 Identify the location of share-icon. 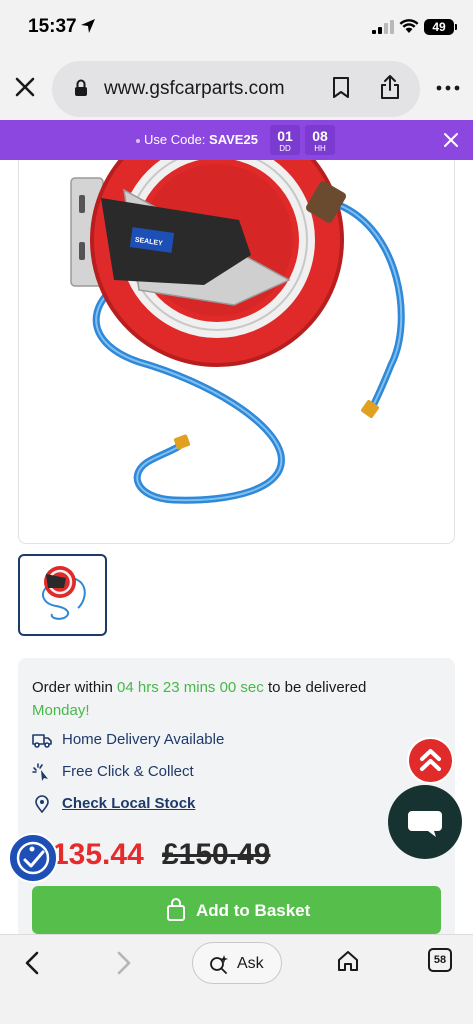
(390, 87).